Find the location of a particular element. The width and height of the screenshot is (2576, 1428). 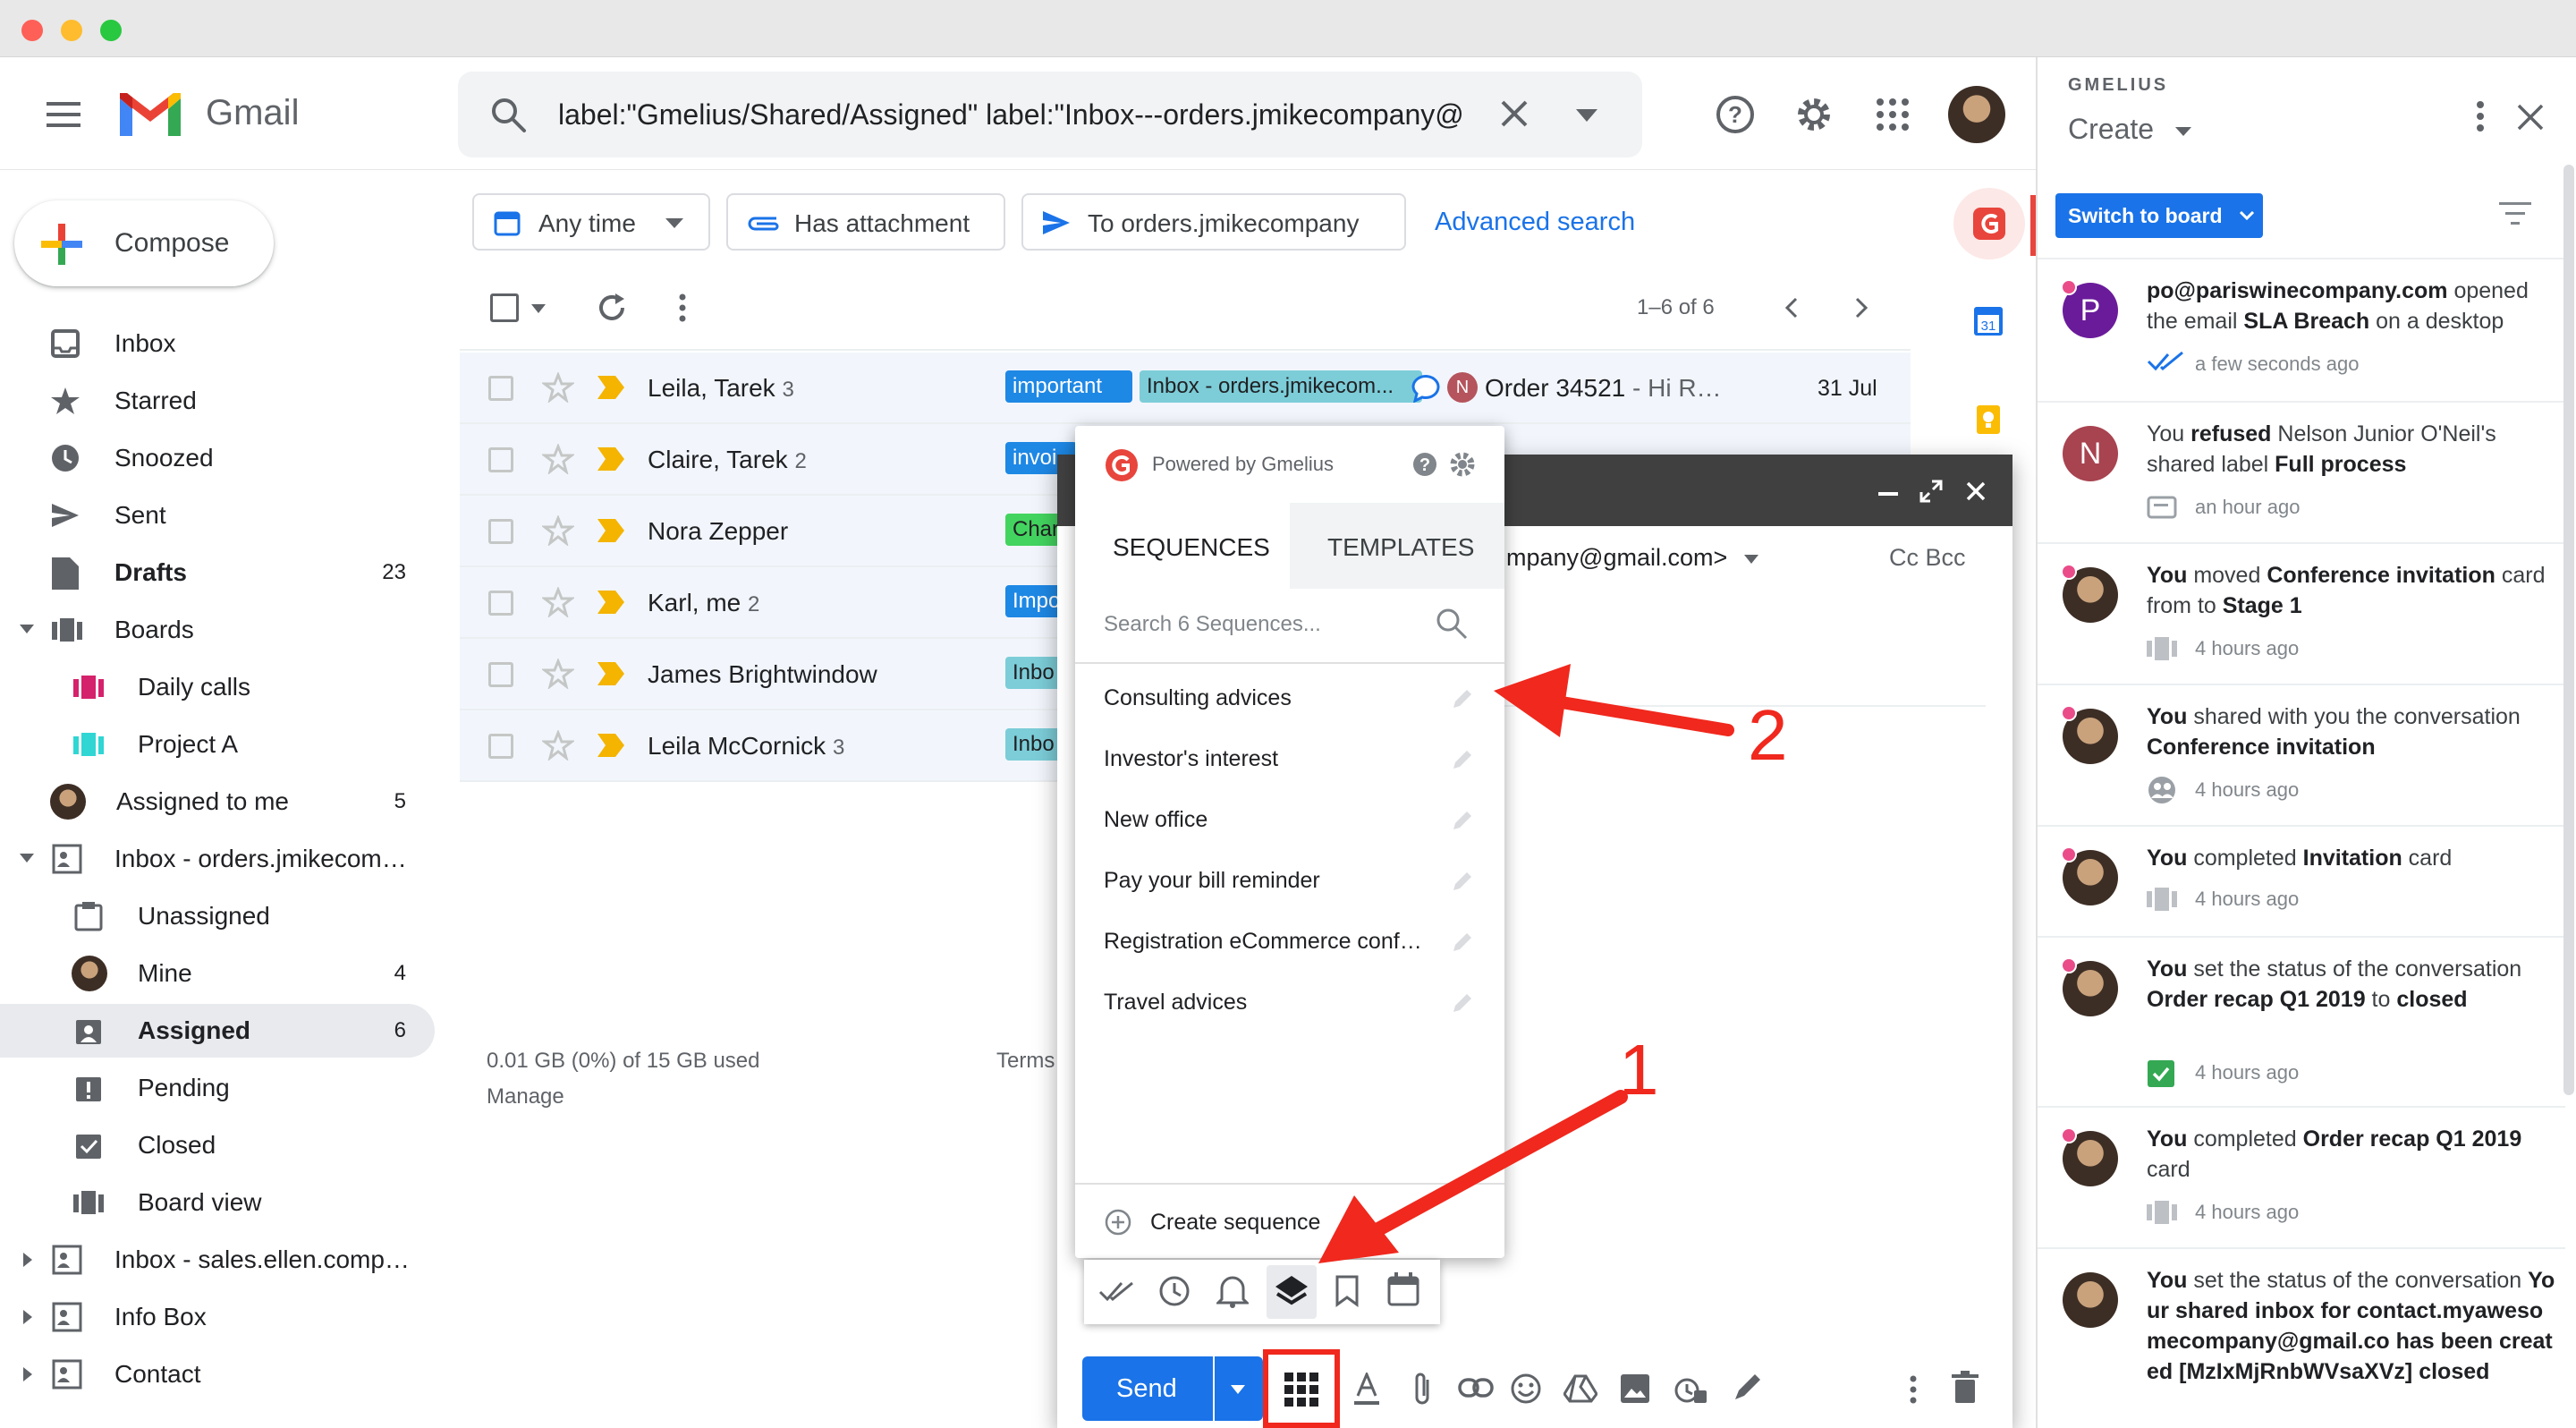

nav-daily-calls: Daily calls is located at coordinates (217, 687).